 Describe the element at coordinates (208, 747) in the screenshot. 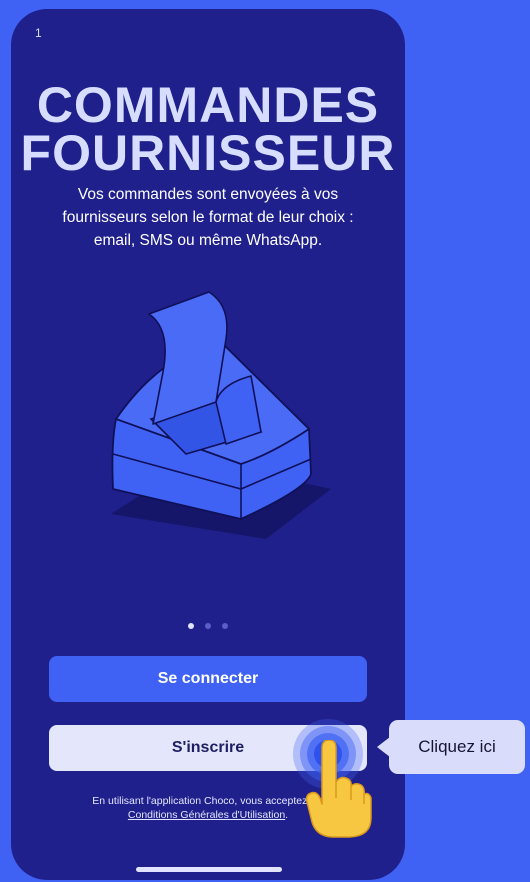

I see `signup-button-label: S'inscrire` at that location.